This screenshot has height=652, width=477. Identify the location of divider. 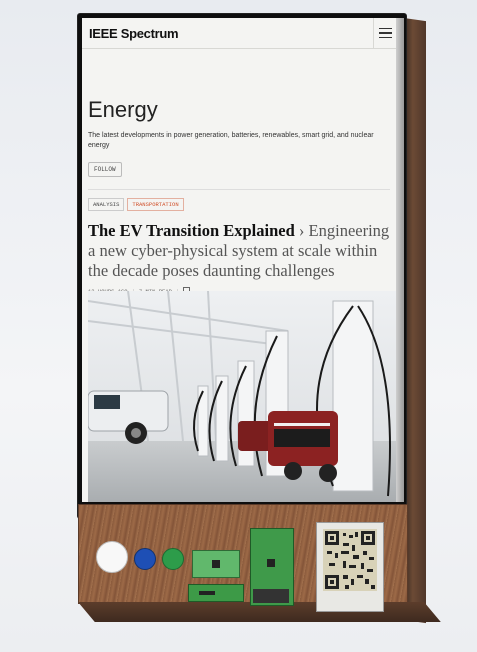
(239, 189).